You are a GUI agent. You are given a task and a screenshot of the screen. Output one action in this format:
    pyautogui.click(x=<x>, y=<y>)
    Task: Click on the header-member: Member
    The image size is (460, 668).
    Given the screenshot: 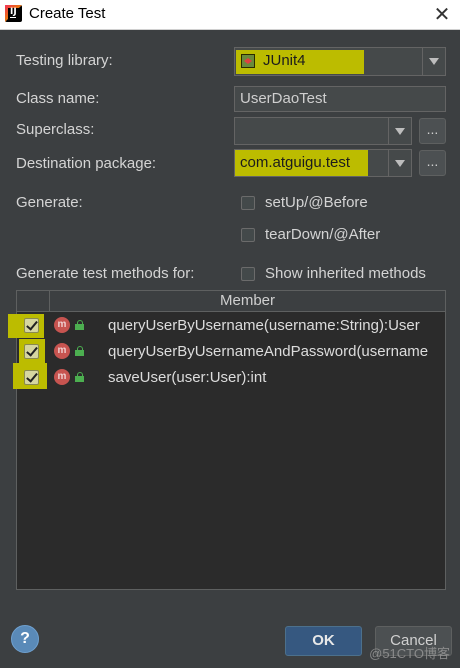 What is the action you would take?
    pyautogui.click(x=247, y=301)
    